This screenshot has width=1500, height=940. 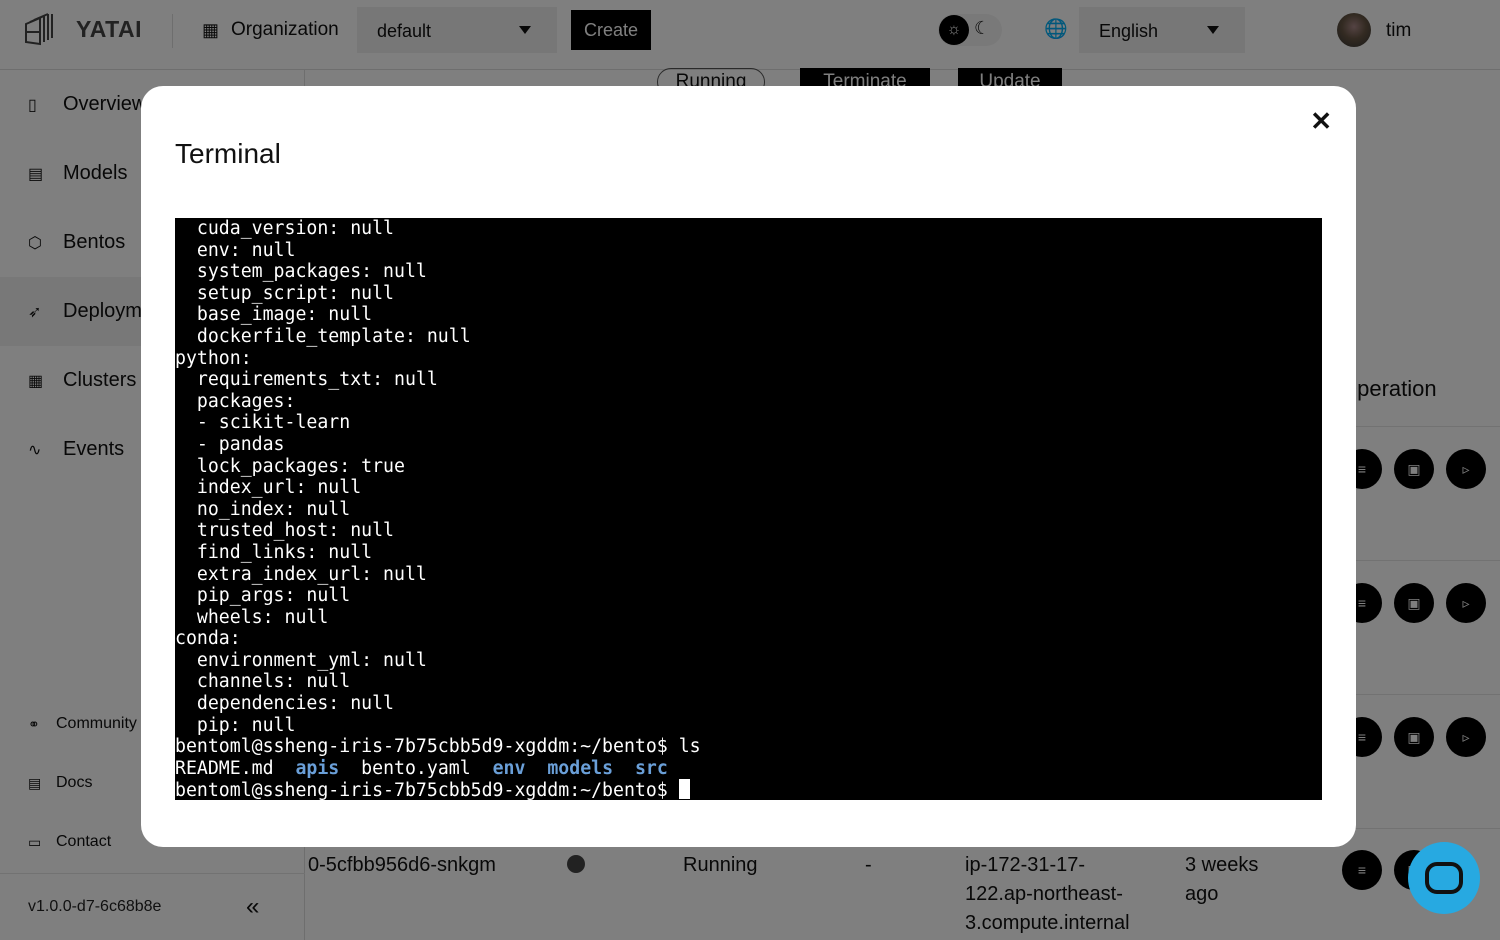 What do you see at coordinates (263, 596) in the screenshot?
I see `terminal-line: pip_args: null` at bounding box center [263, 596].